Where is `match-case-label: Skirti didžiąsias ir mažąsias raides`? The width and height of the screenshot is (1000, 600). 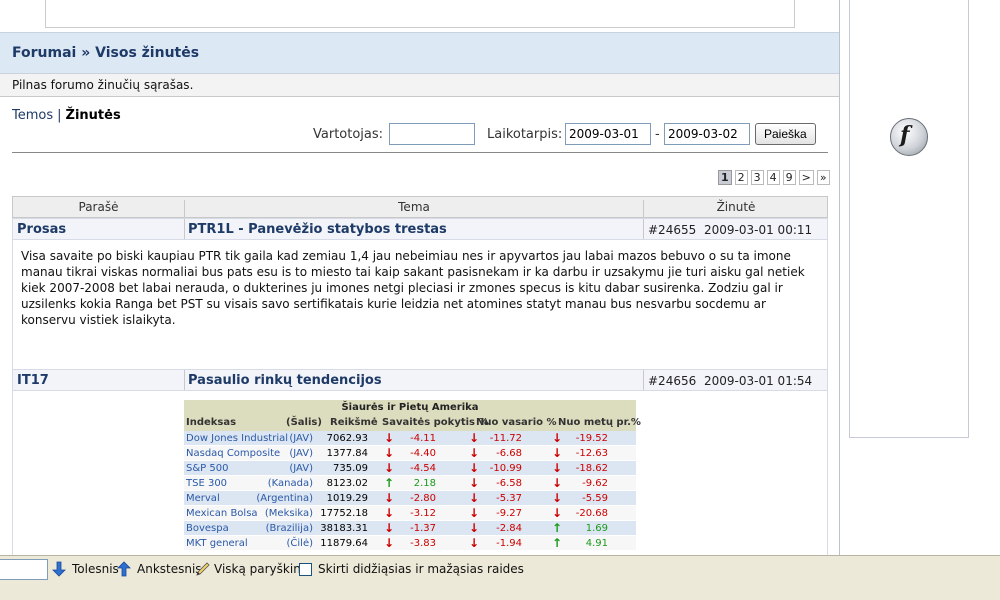 match-case-label: Skirti didžiąsias ir mažąsias raides is located at coordinates (421, 569).